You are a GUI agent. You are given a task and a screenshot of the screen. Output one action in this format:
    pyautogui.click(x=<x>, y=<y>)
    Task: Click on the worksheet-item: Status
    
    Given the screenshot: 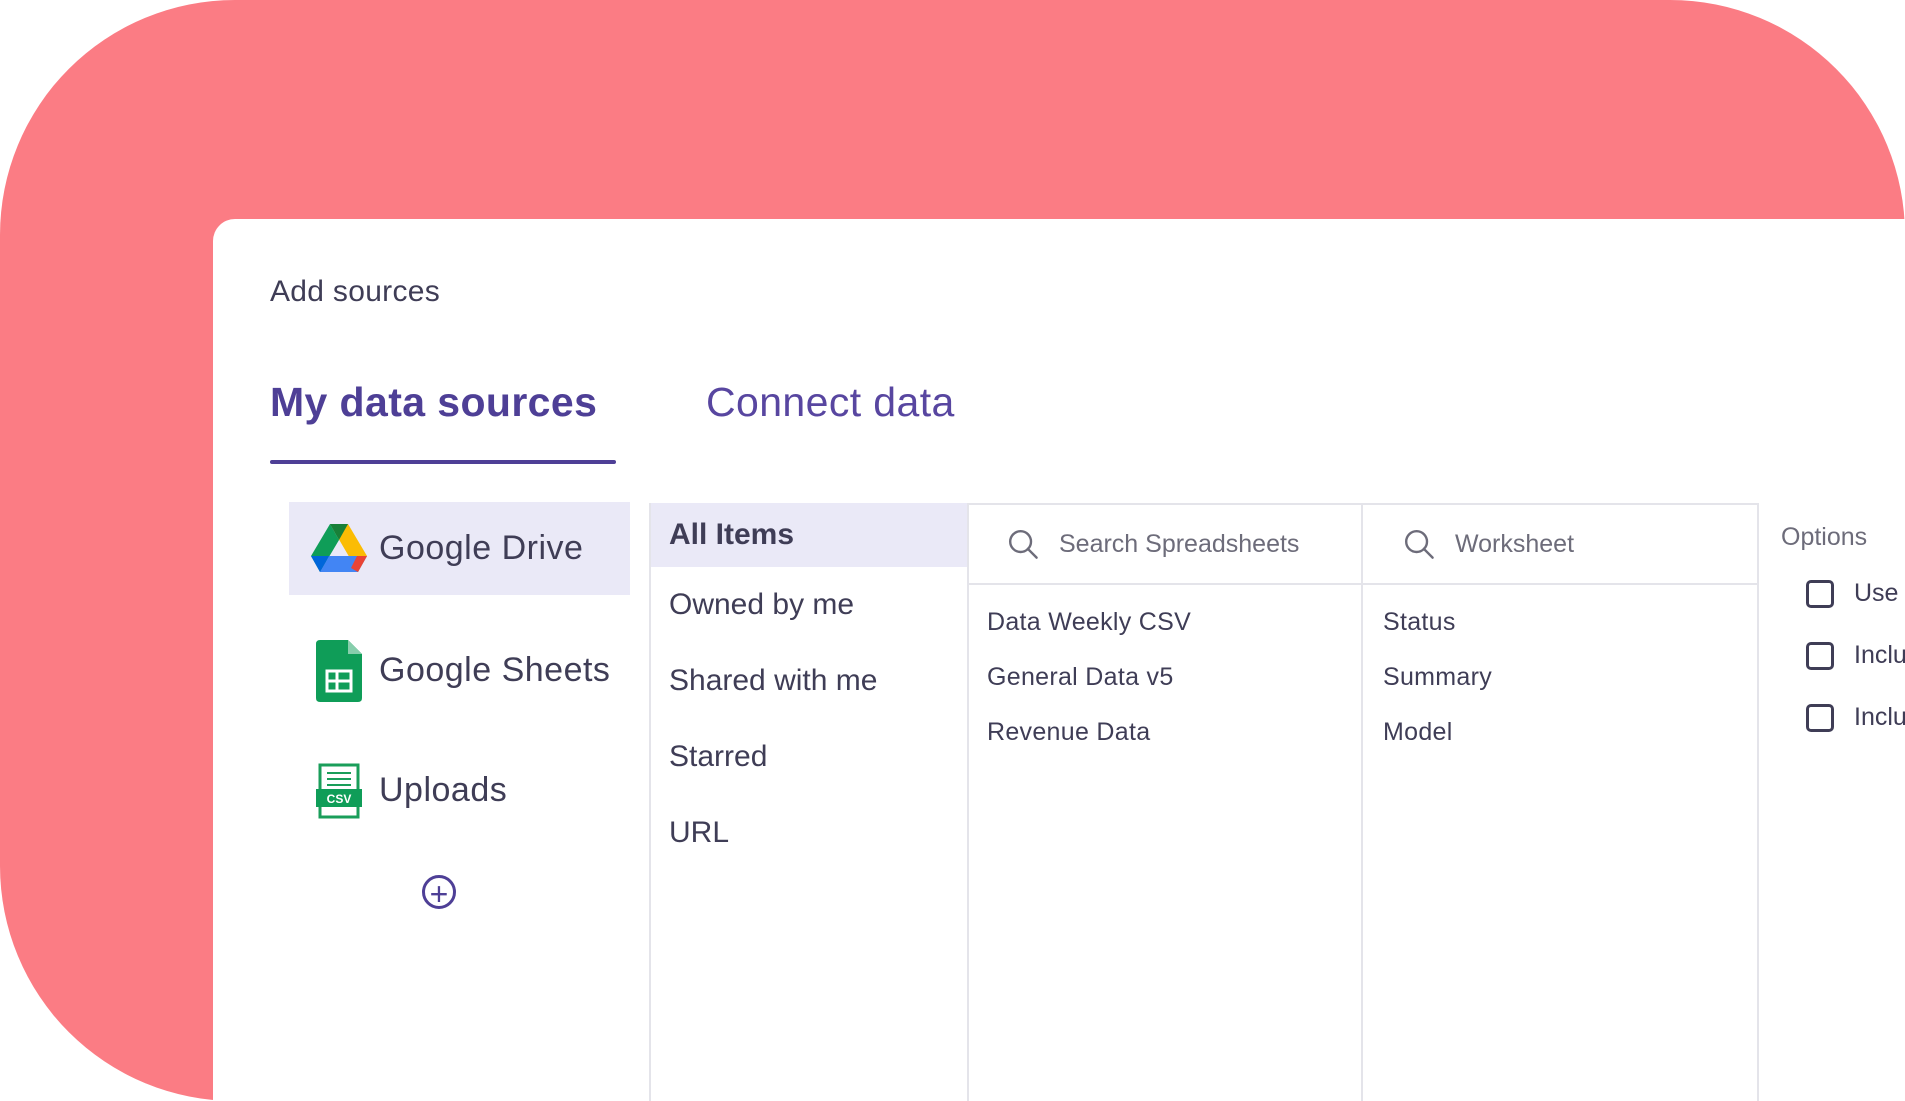 What is the action you would take?
    pyautogui.click(x=1560, y=622)
    